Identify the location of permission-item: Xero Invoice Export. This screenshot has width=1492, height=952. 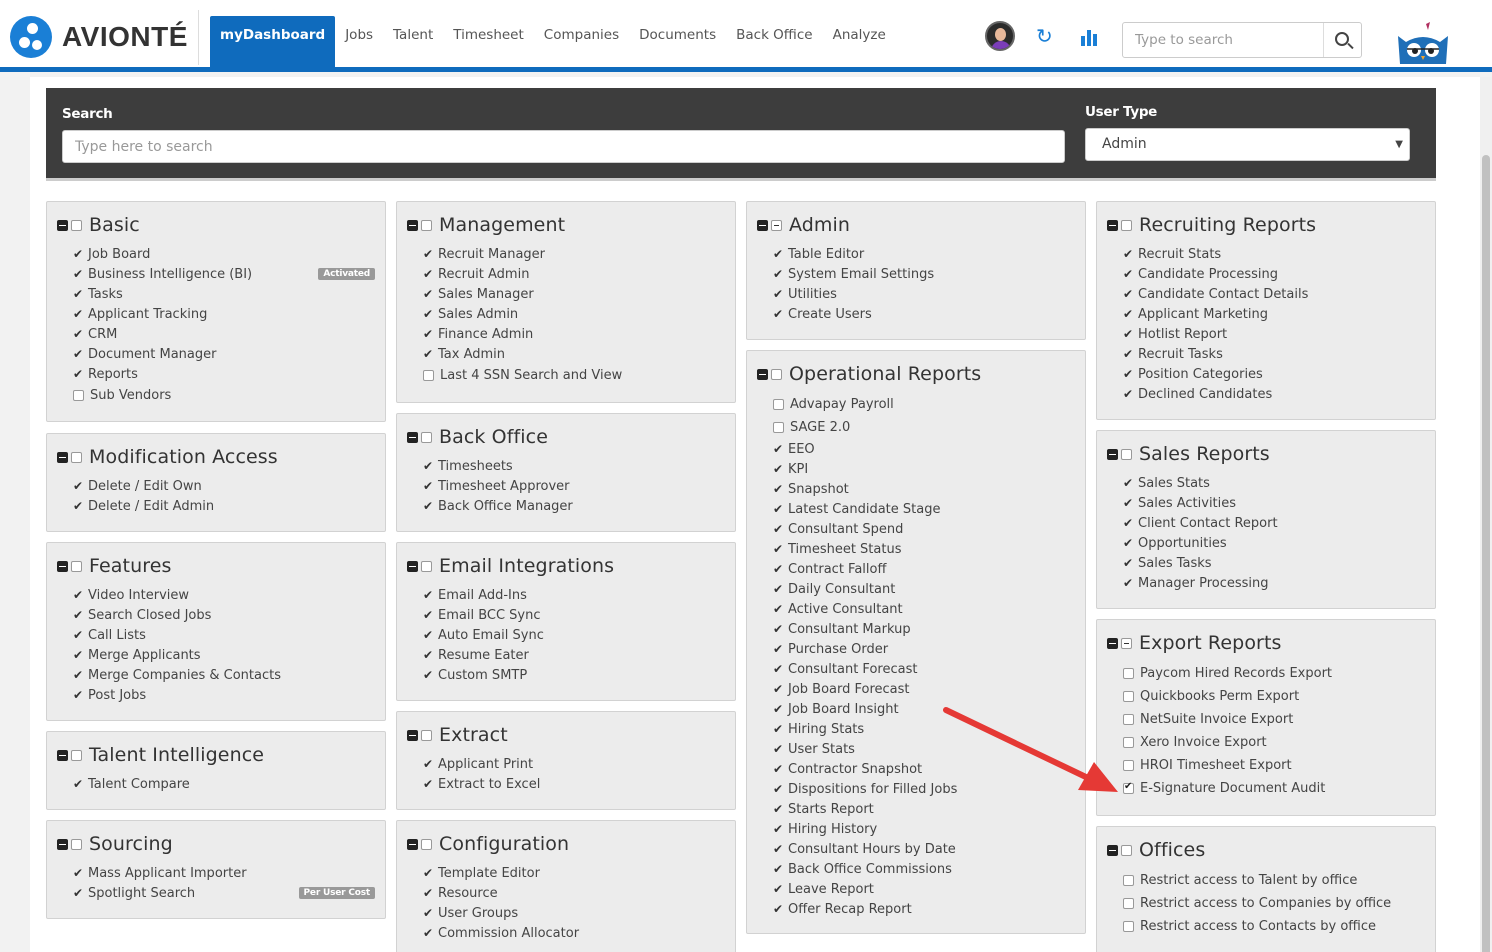
(1274, 742).